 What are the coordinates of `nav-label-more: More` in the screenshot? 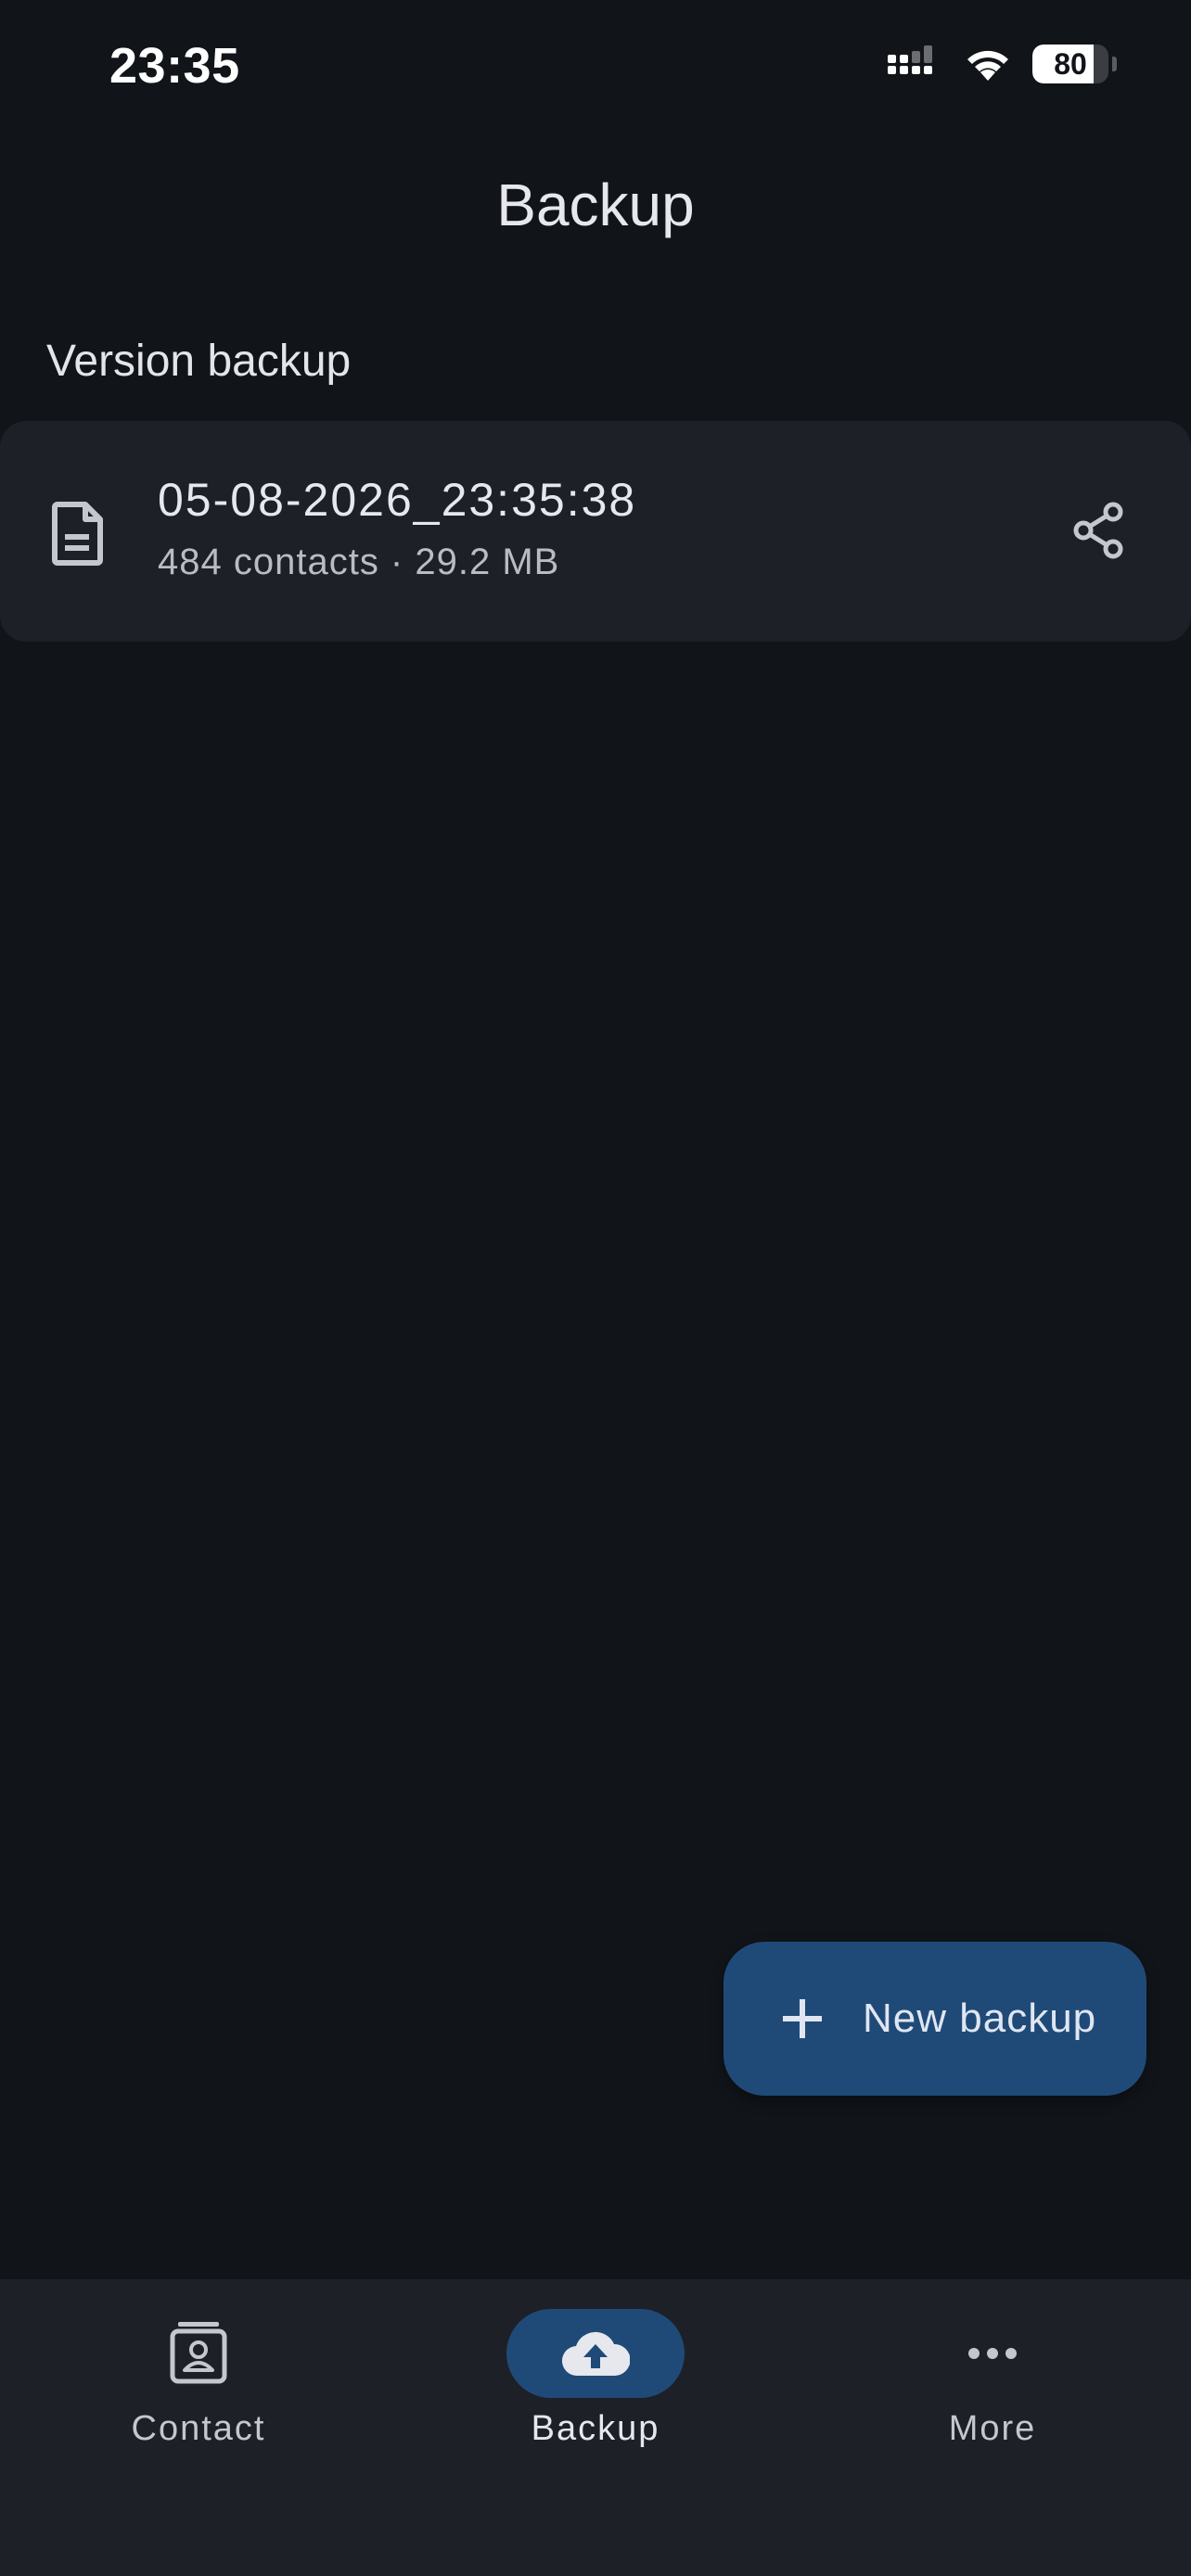 It's located at (992, 2428).